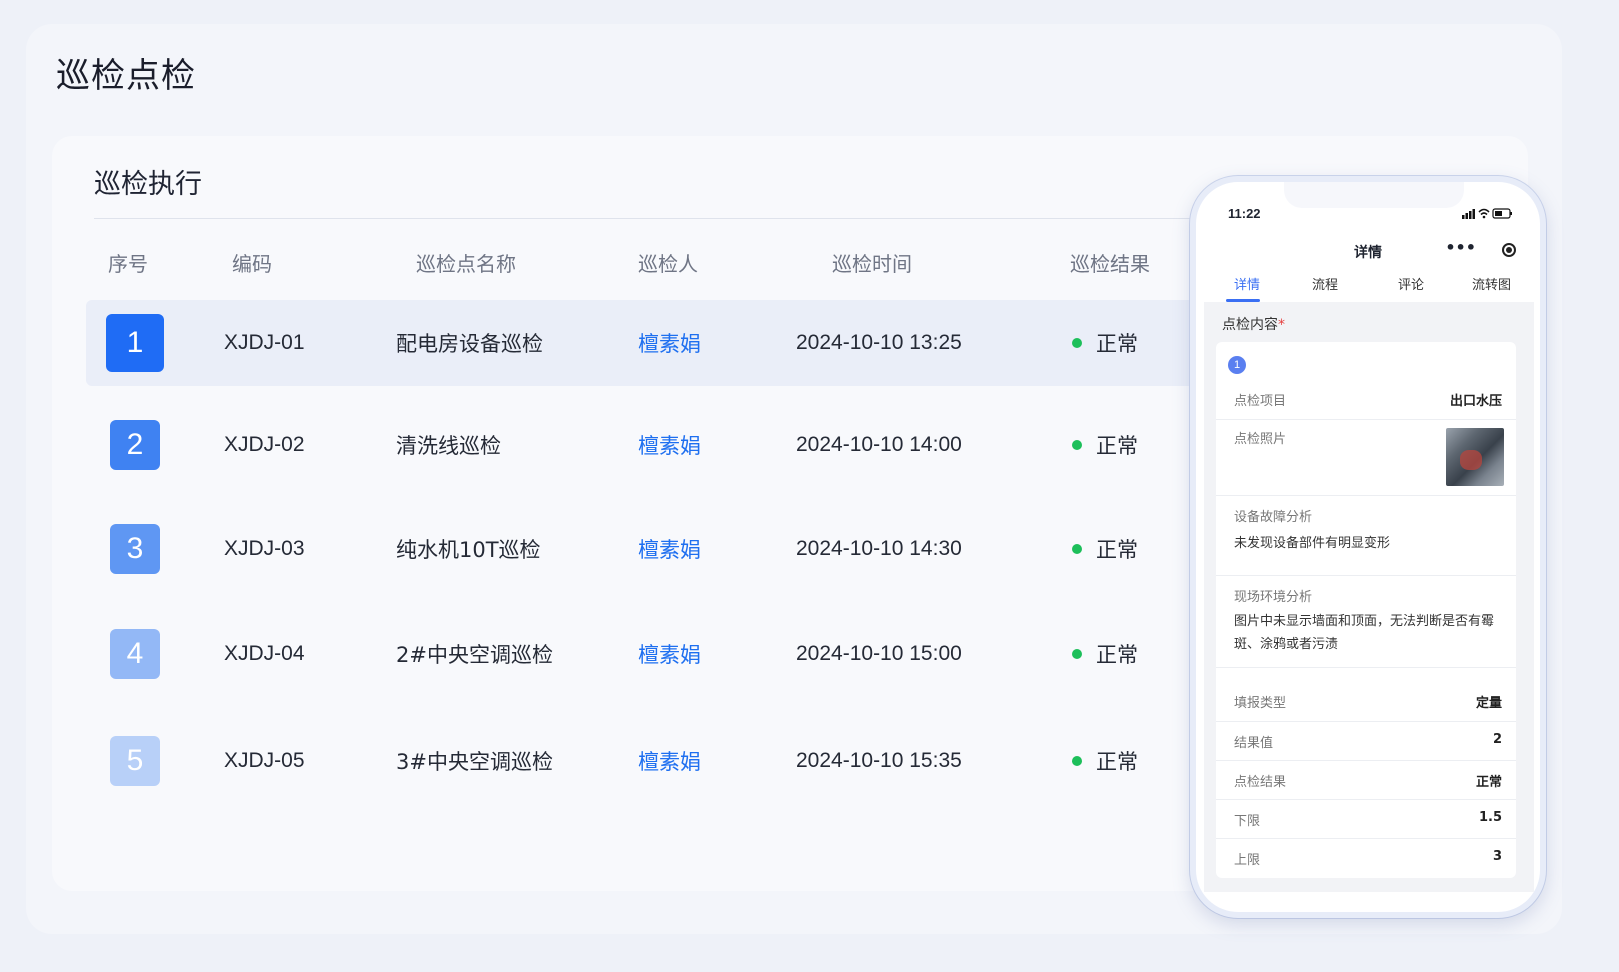  Describe the element at coordinates (1273, 517) in the screenshot. I see `field-label: 设备故障分析` at that location.